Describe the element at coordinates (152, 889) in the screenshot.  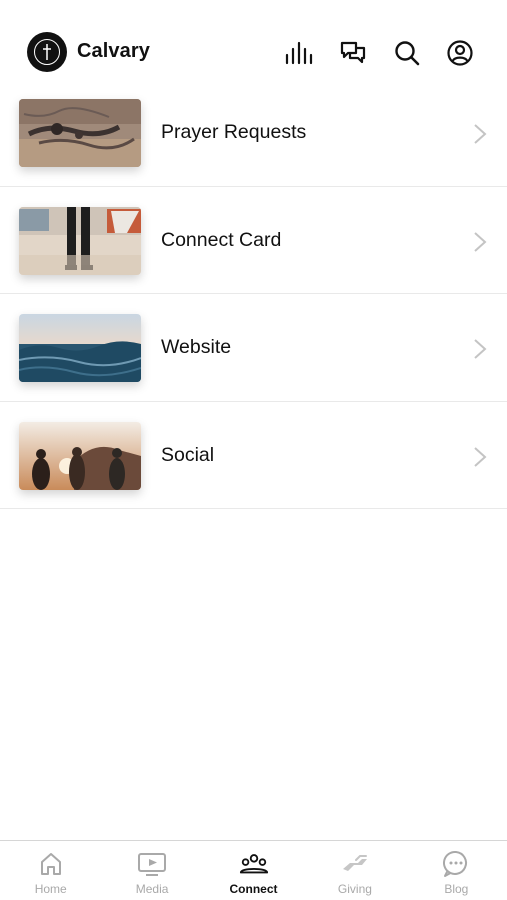
I see `tab-label: Media` at that location.